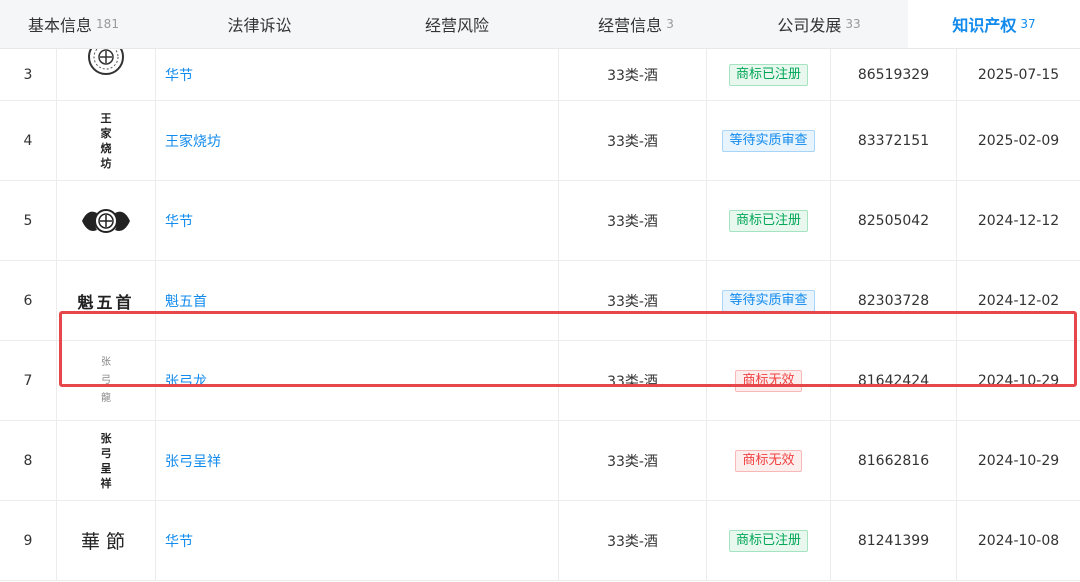 The height and width of the screenshot is (582, 1080). I want to click on row-index: 4, so click(28, 140).